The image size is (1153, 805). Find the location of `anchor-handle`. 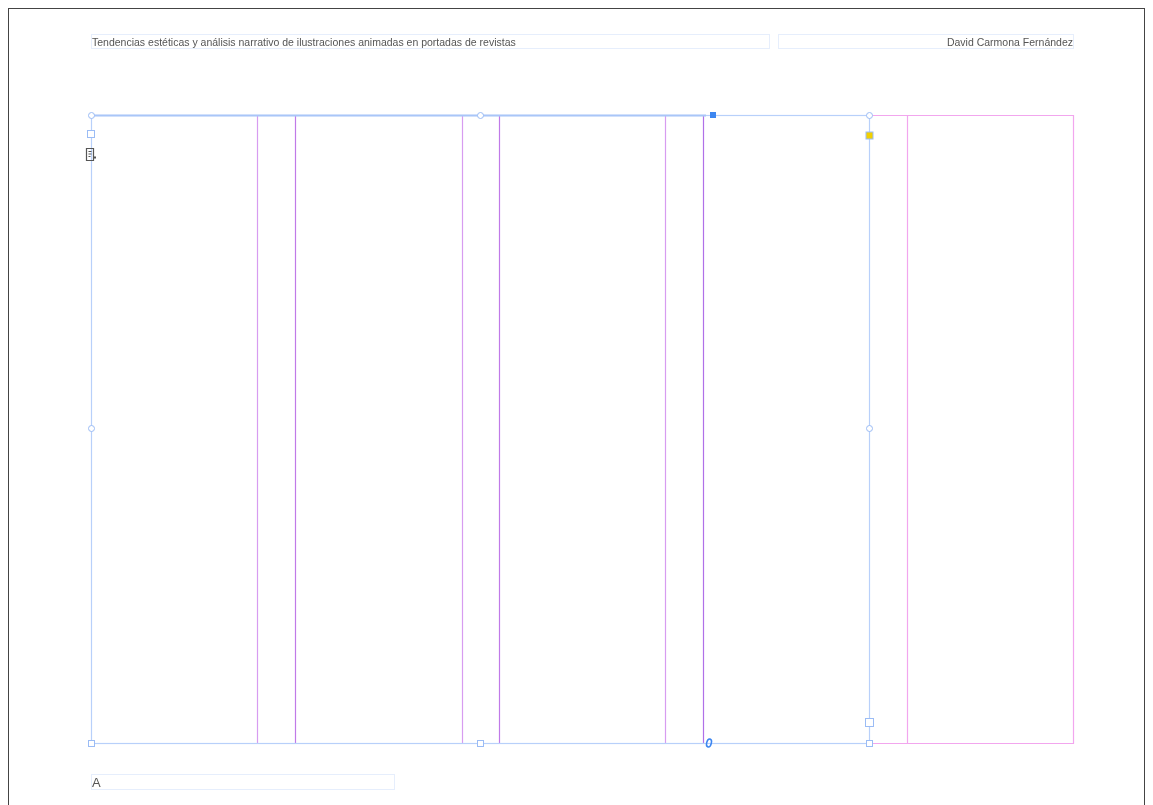

anchor-handle is located at coordinates (713, 115).